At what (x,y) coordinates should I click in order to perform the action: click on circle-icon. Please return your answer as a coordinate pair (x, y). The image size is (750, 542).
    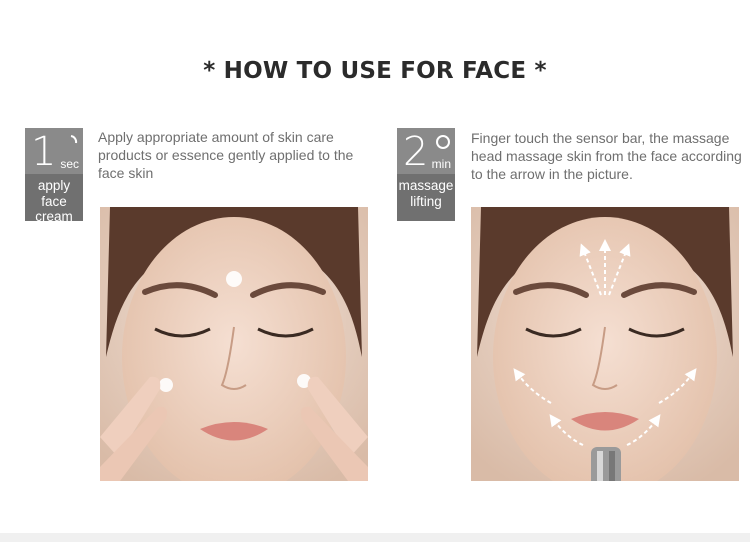
    Looking at the image, I should click on (443, 142).